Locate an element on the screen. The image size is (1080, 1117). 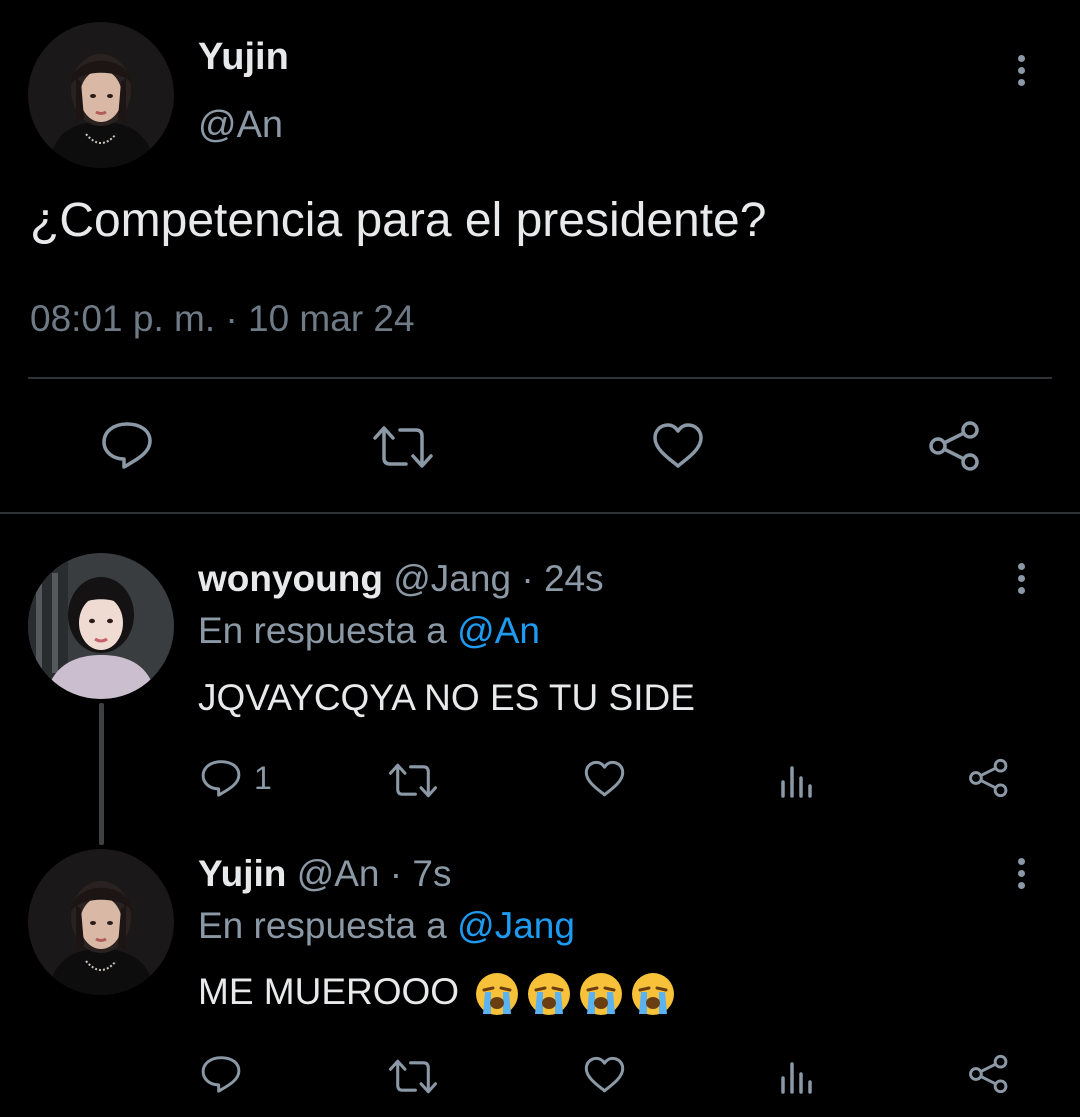
reply-mention-link: @Jang is located at coordinates (516, 925).